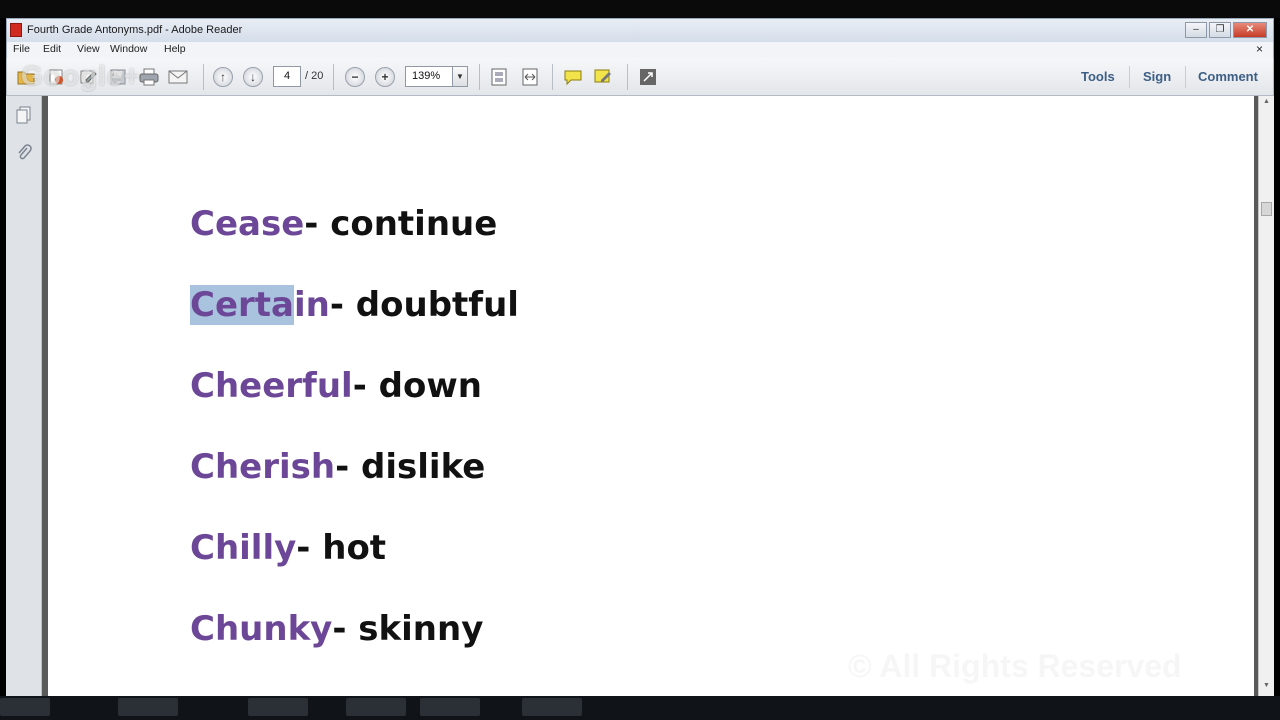 This screenshot has width=1280, height=720. Describe the element at coordinates (247, 224) in the screenshot. I see `entry-word: Cease` at that location.